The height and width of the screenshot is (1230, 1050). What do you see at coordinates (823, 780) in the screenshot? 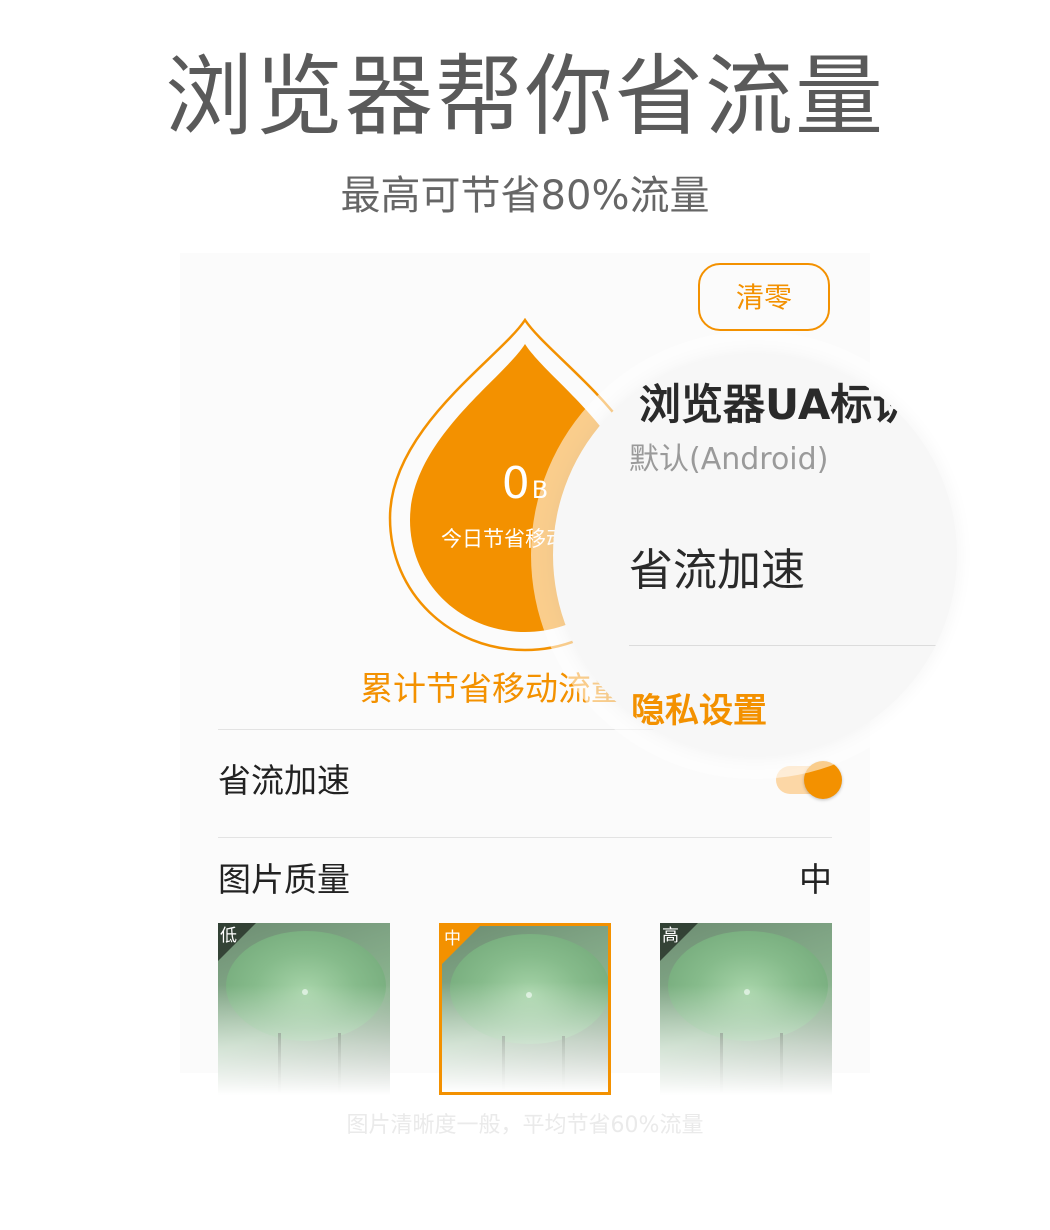
I see `toggle-knob` at bounding box center [823, 780].